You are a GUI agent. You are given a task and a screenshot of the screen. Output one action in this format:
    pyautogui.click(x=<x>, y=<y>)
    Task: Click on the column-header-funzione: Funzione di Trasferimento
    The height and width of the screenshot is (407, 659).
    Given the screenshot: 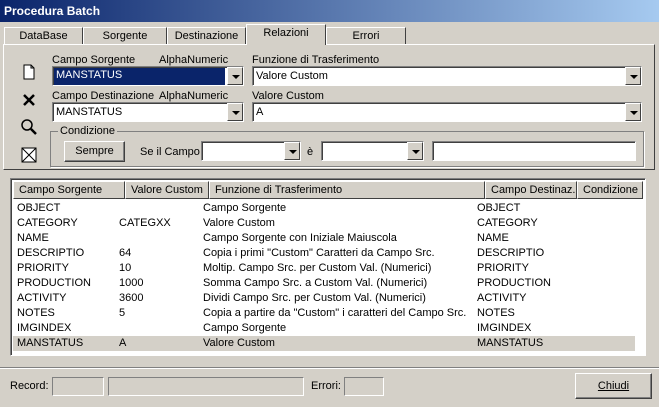 What is the action you would take?
    pyautogui.click(x=347, y=190)
    